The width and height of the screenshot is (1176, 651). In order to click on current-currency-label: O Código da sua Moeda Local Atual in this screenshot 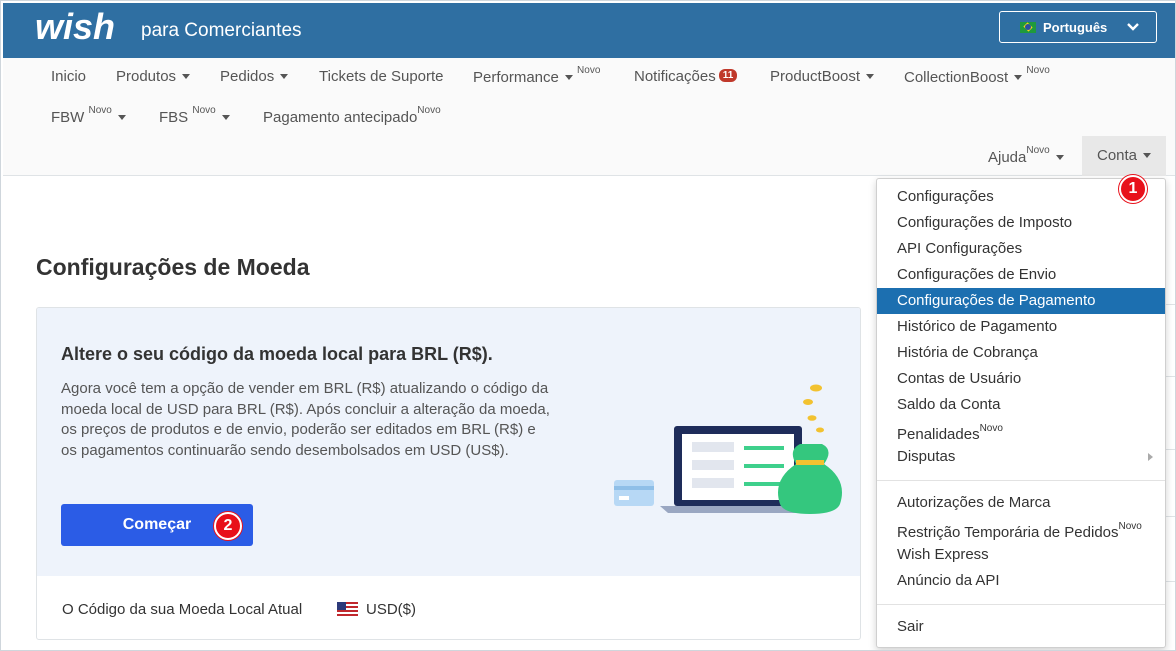, I will do `click(182, 609)`.